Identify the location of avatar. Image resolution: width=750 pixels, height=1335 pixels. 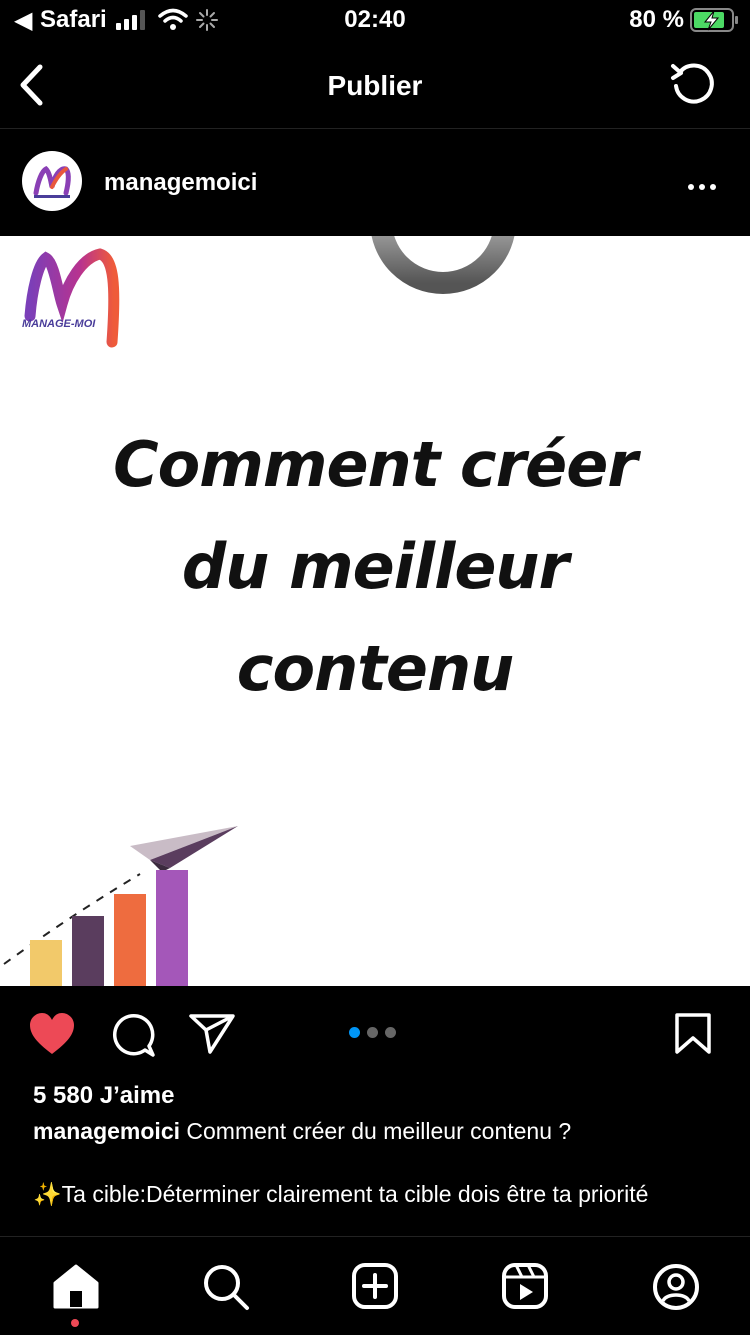
(52, 181).